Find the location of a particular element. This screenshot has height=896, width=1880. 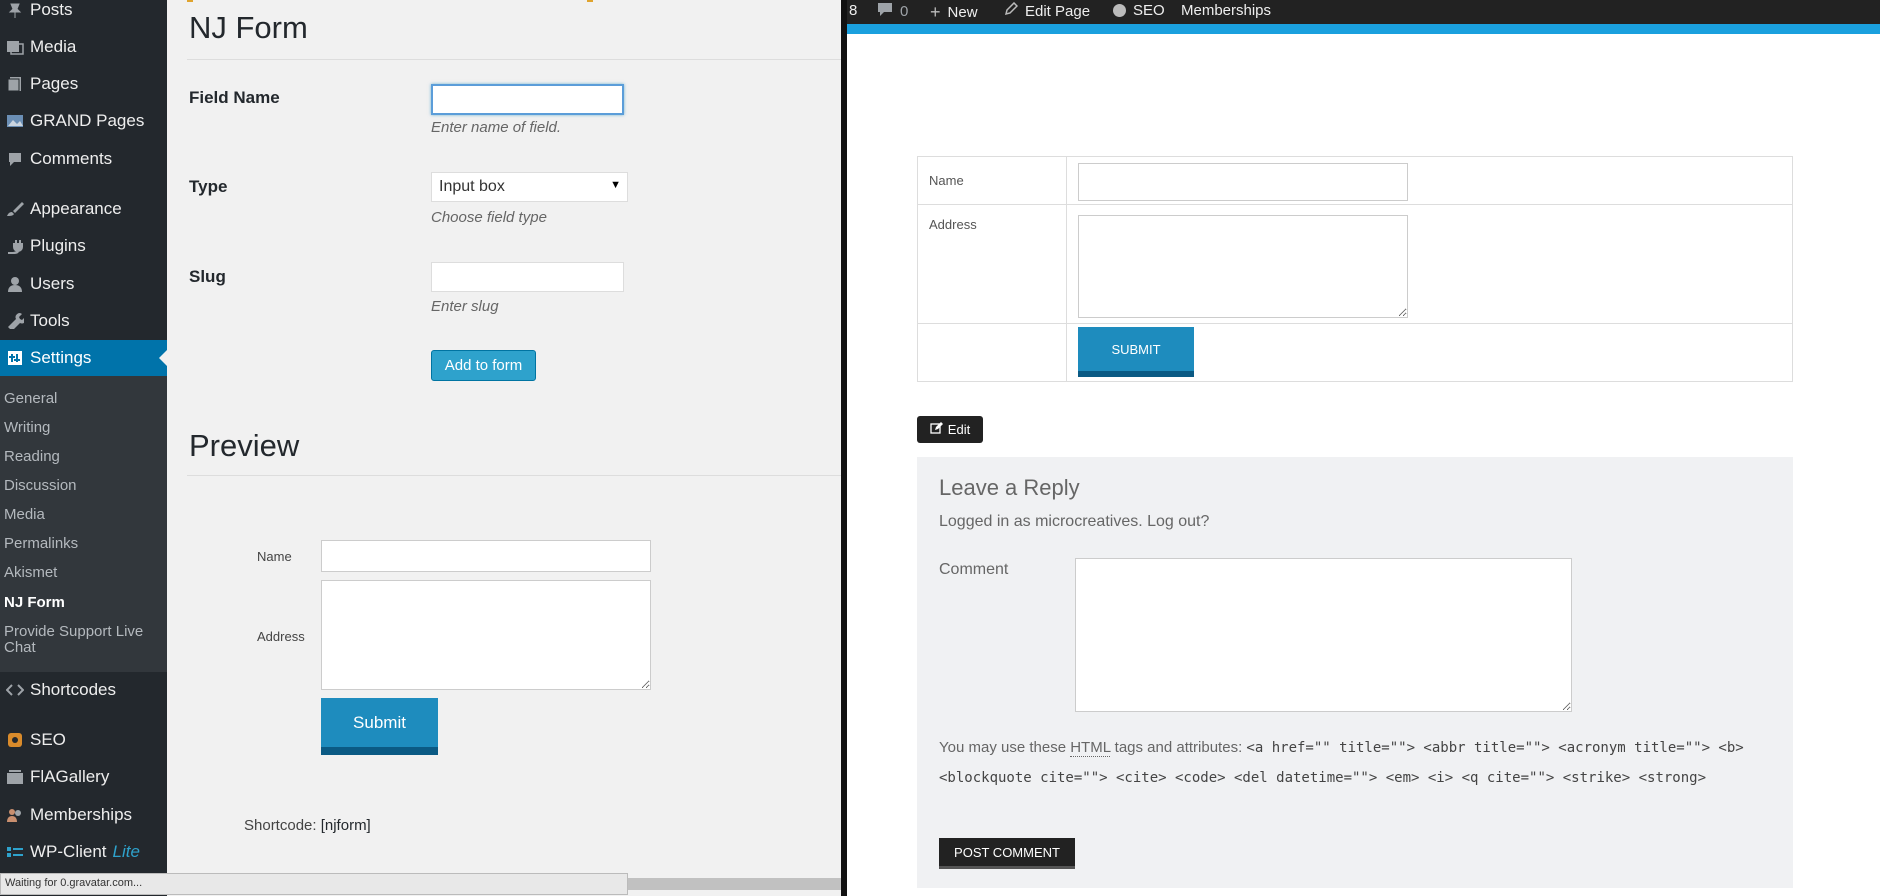

sidebar-item-users: Users is located at coordinates (83, 284).